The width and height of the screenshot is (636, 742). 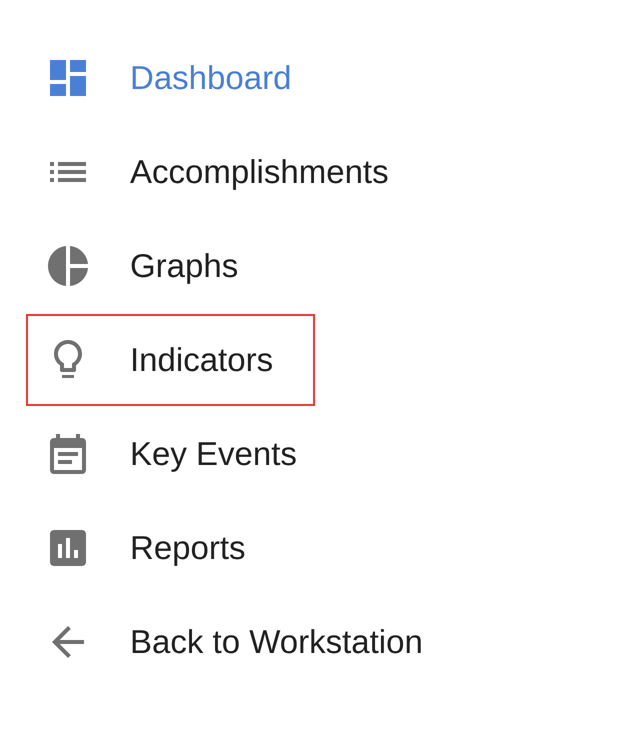 What do you see at coordinates (182, 454) in the screenshot?
I see `menu-item: Key Events` at bounding box center [182, 454].